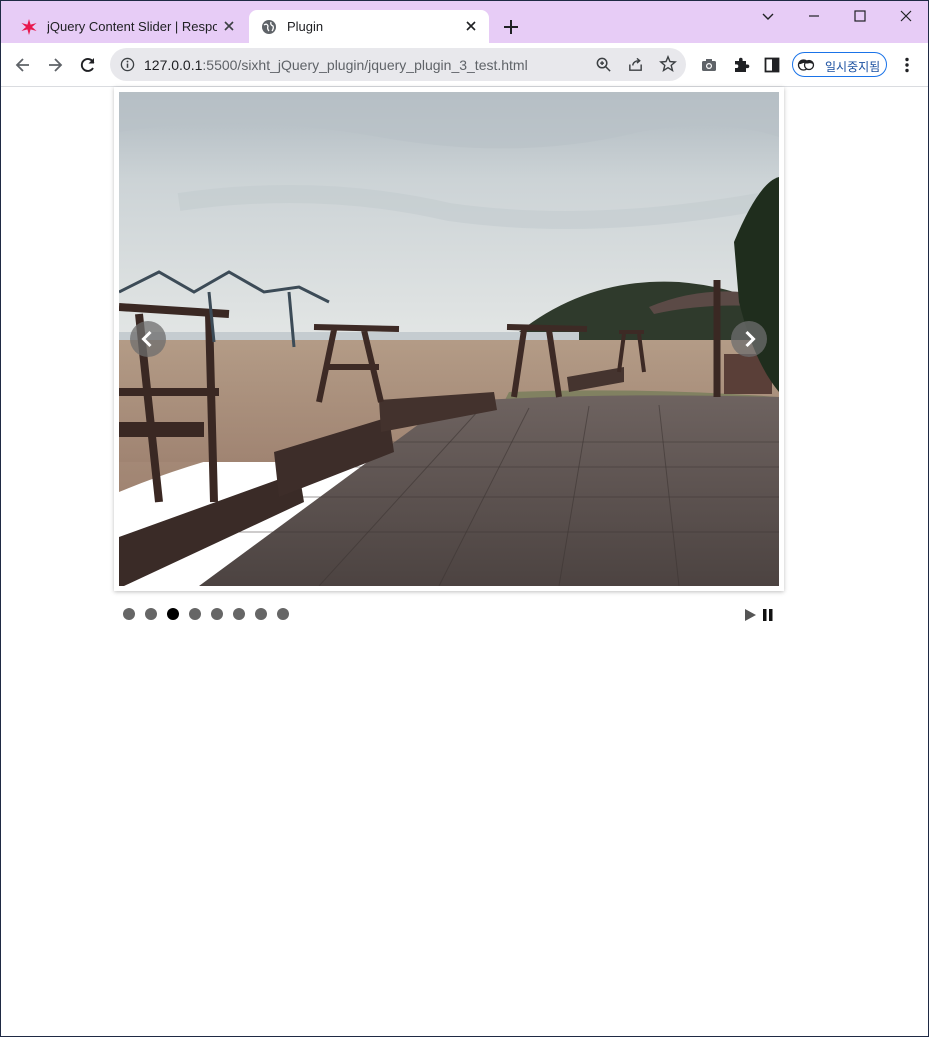 The image size is (929, 1037). What do you see at coordinates (603, 64) in the screenshot?
I see `zoom-icon` at bounding box center [603, 64].